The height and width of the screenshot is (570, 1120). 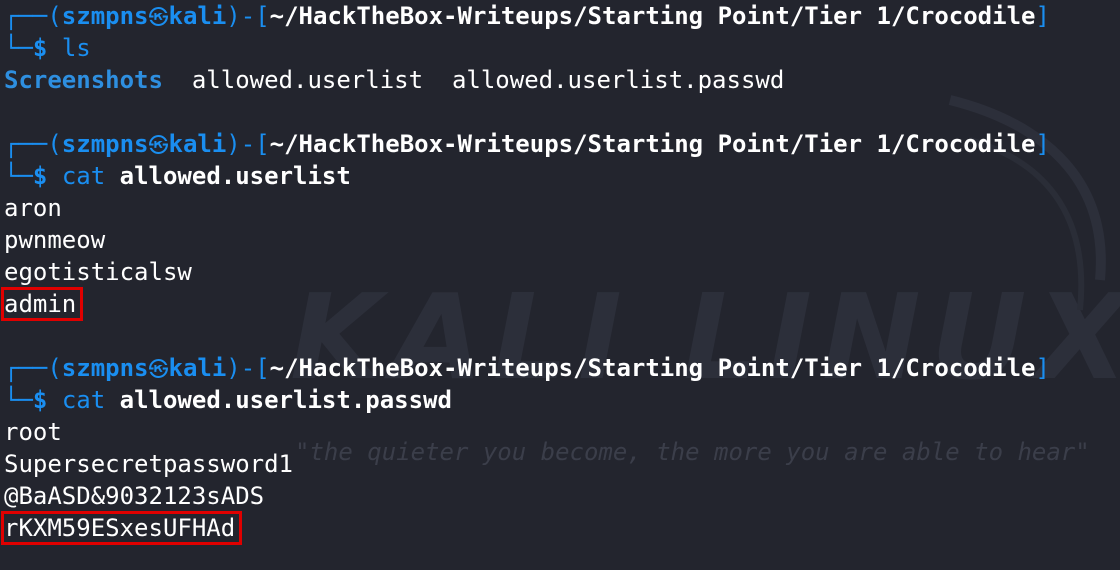 I want to click on list-item-file: allowed.userlist, so click(x=307, y=80).